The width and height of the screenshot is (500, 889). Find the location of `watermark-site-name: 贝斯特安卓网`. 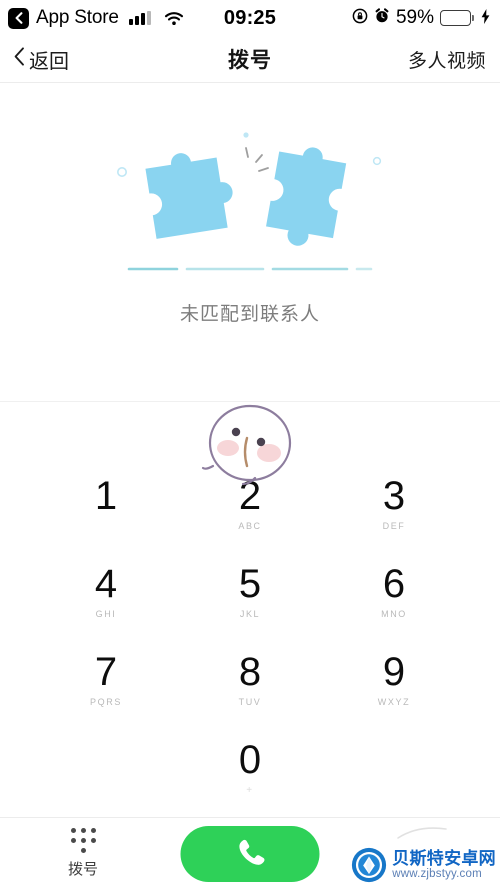

watermark-site-name: 贝斯特安卓网 is located at coordinates (444, 859).